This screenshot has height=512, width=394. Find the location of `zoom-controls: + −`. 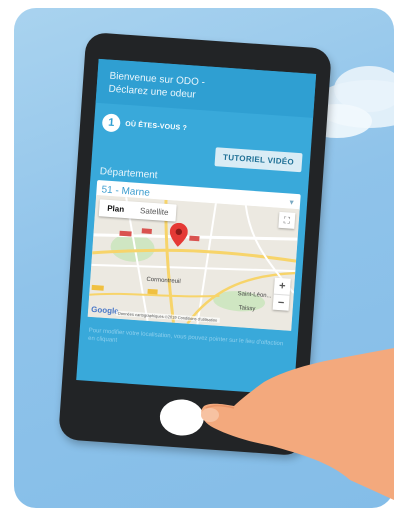

zoom-controls: + − is located at coordinates (281, 294).